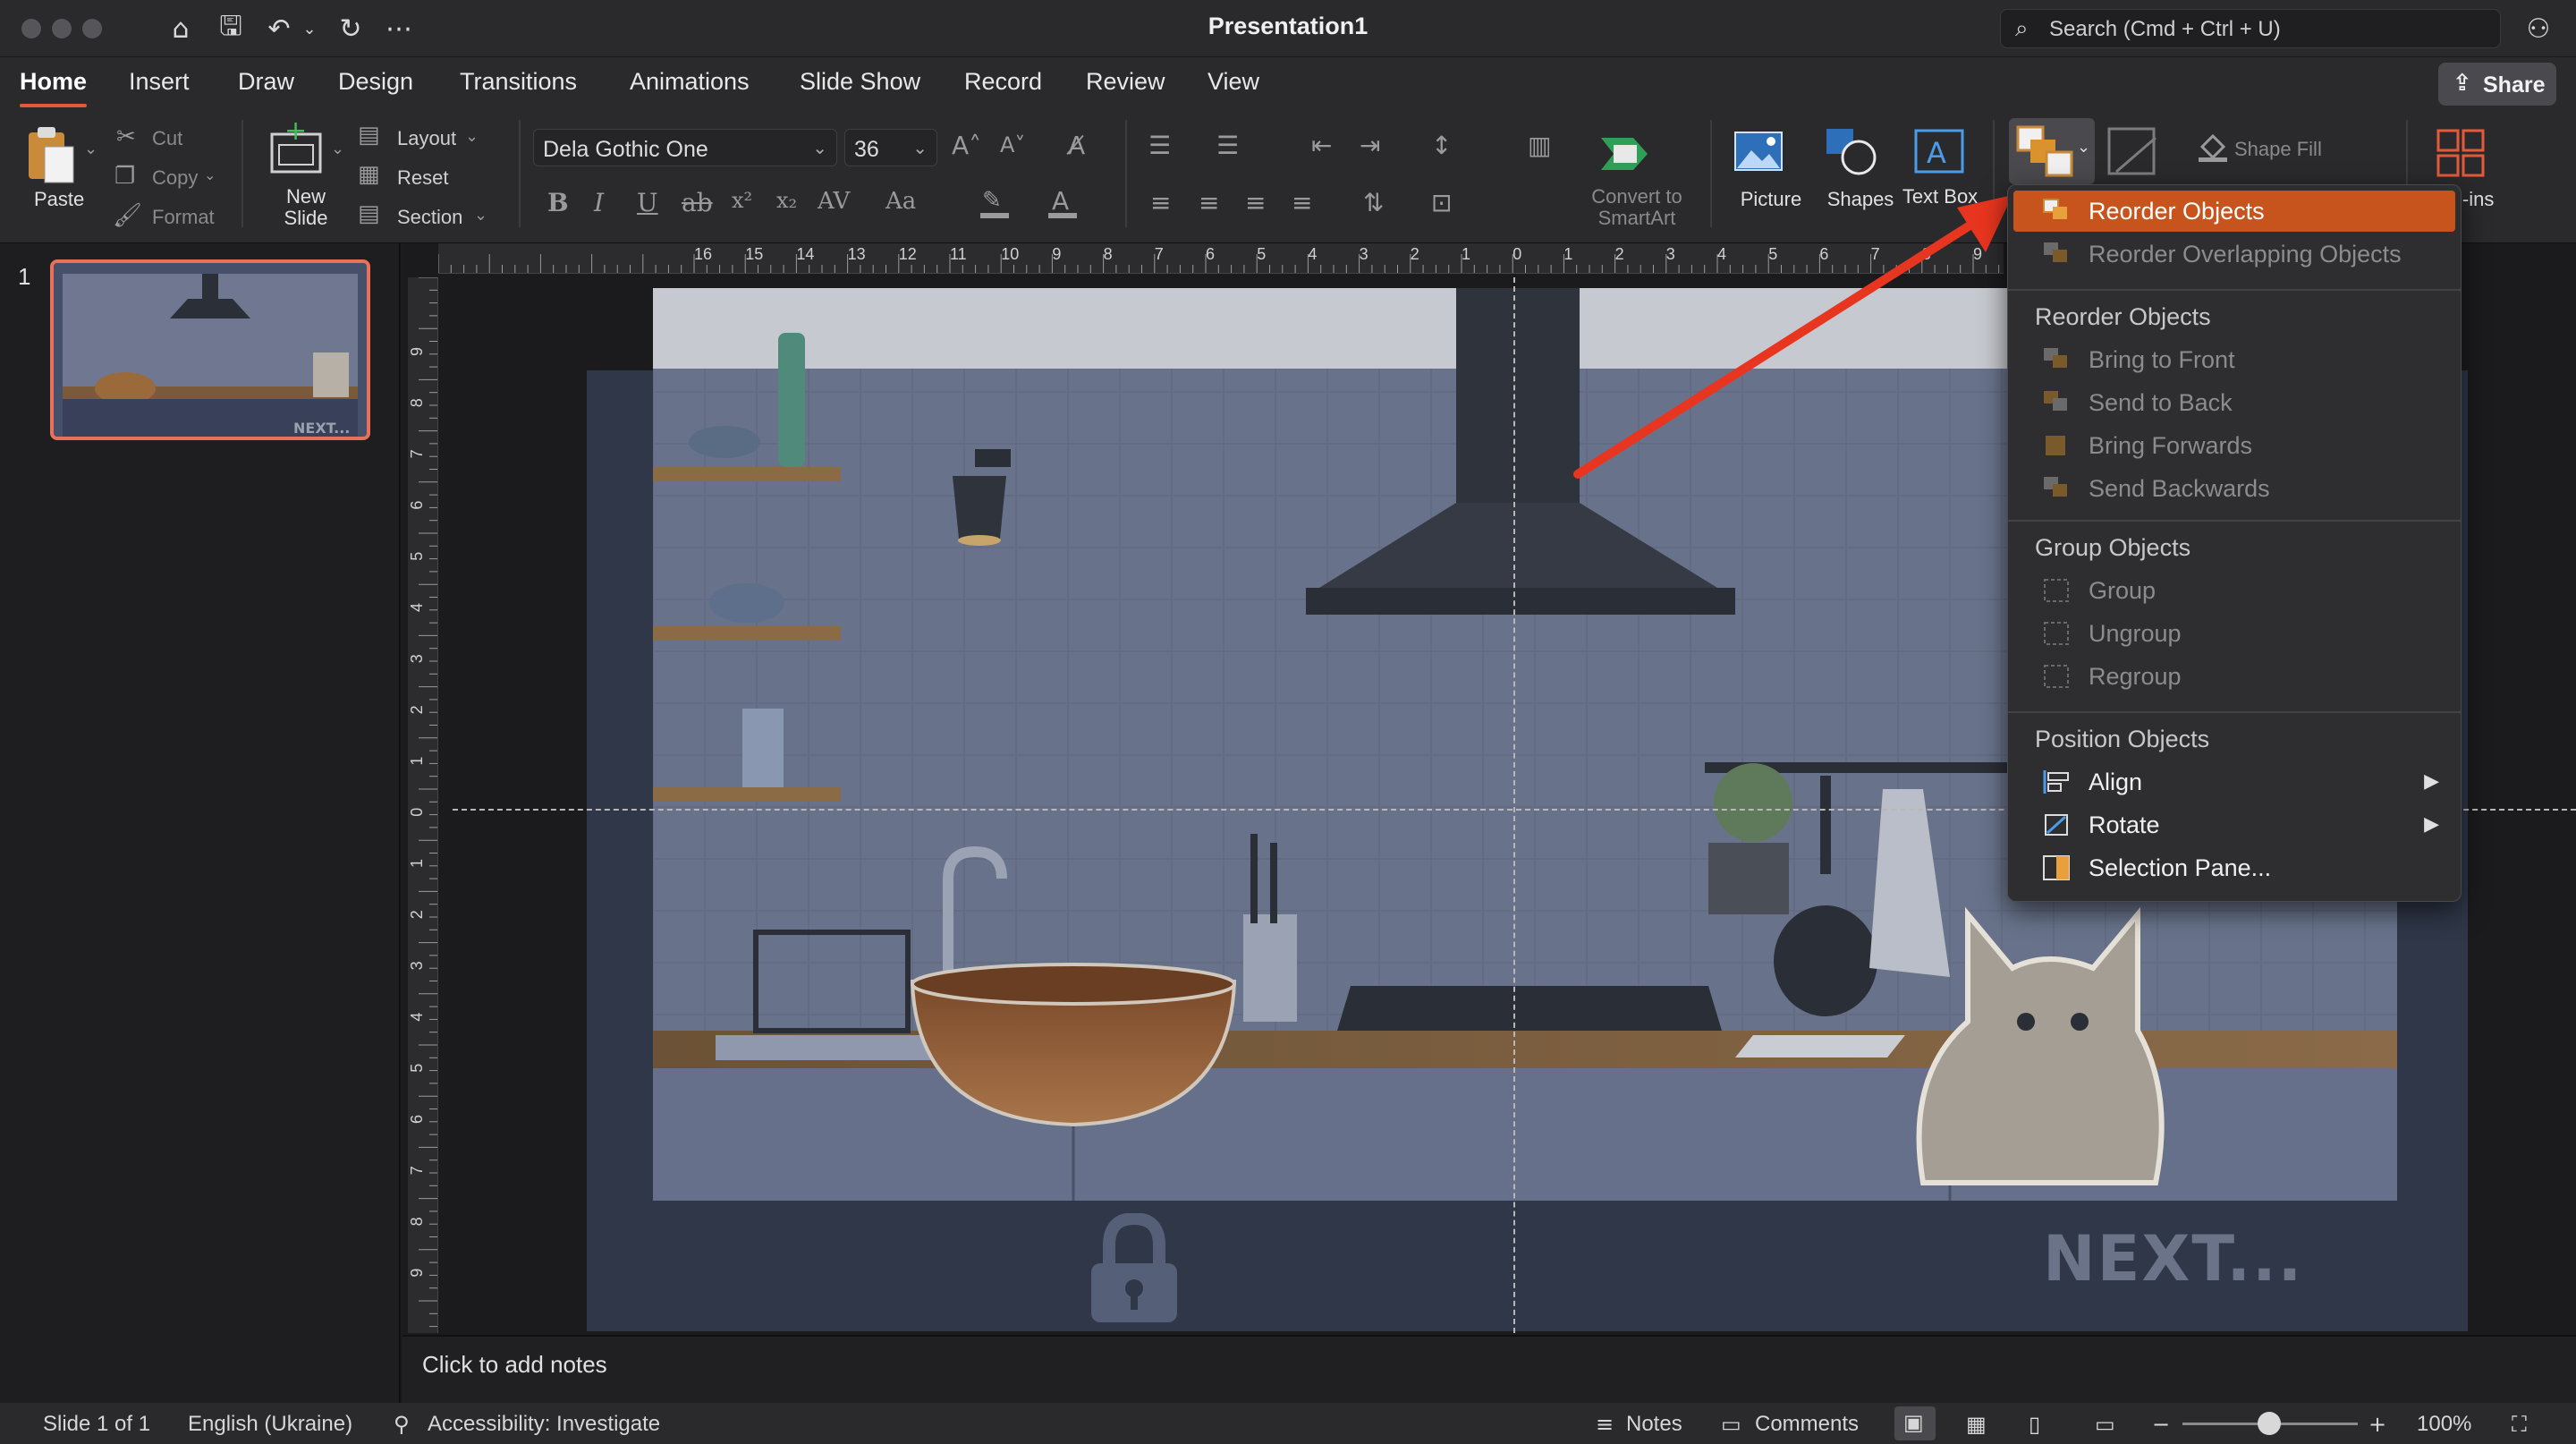 Image resolution: width=2576 pixels, height=1444 pixels. I want to click on share-button: ⇪ Share, so click(2497, 84).